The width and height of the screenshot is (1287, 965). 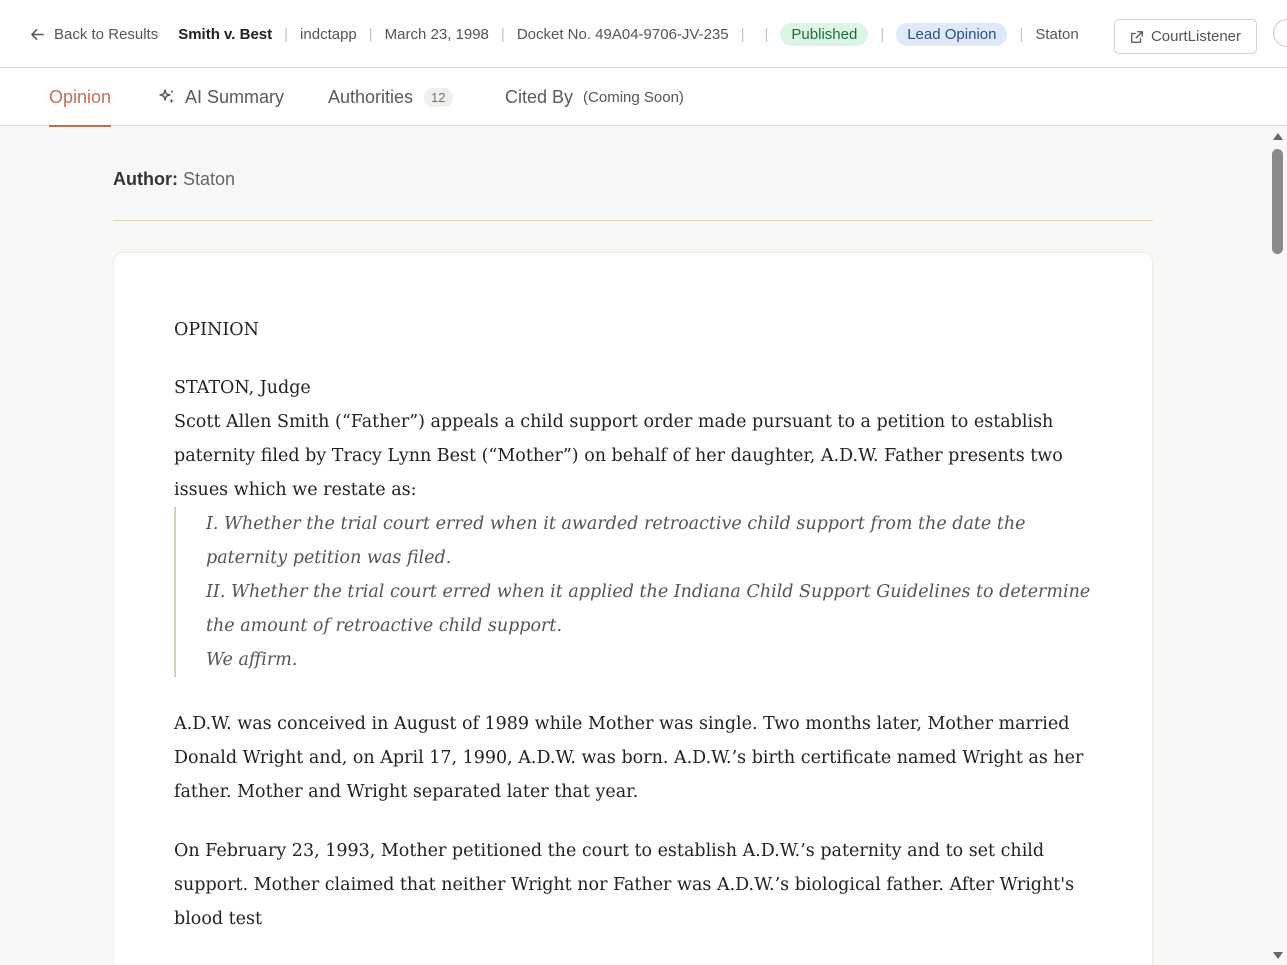 I want to click on scrollbar-thumb, so click(x=1277, y=201).